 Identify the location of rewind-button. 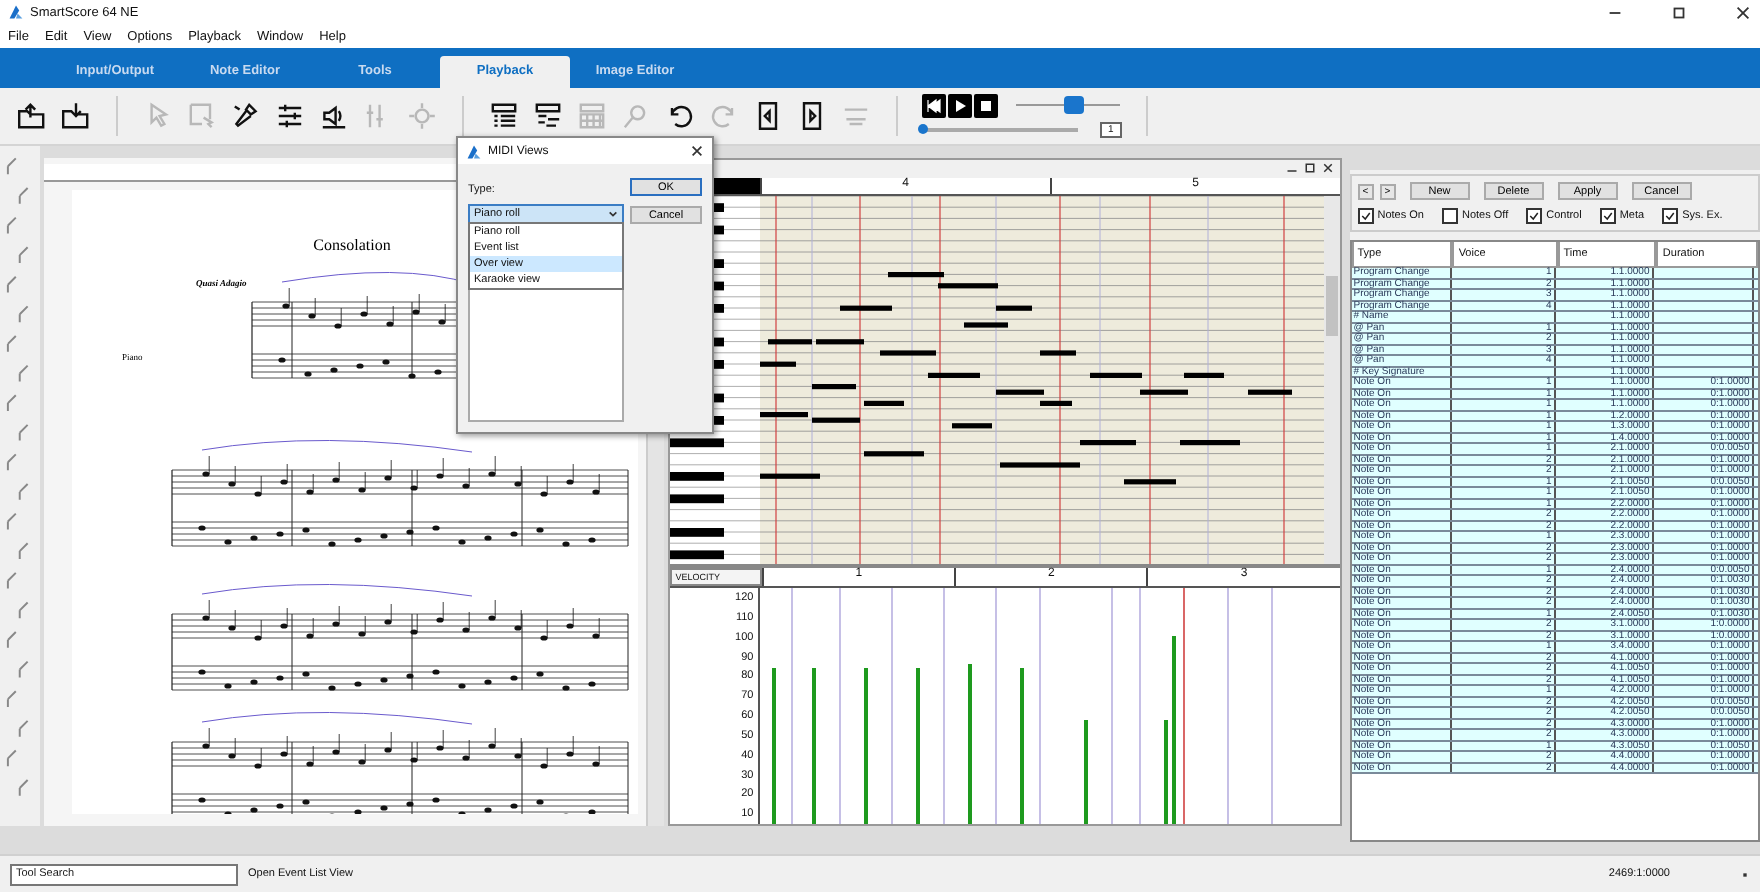
(934, 105).